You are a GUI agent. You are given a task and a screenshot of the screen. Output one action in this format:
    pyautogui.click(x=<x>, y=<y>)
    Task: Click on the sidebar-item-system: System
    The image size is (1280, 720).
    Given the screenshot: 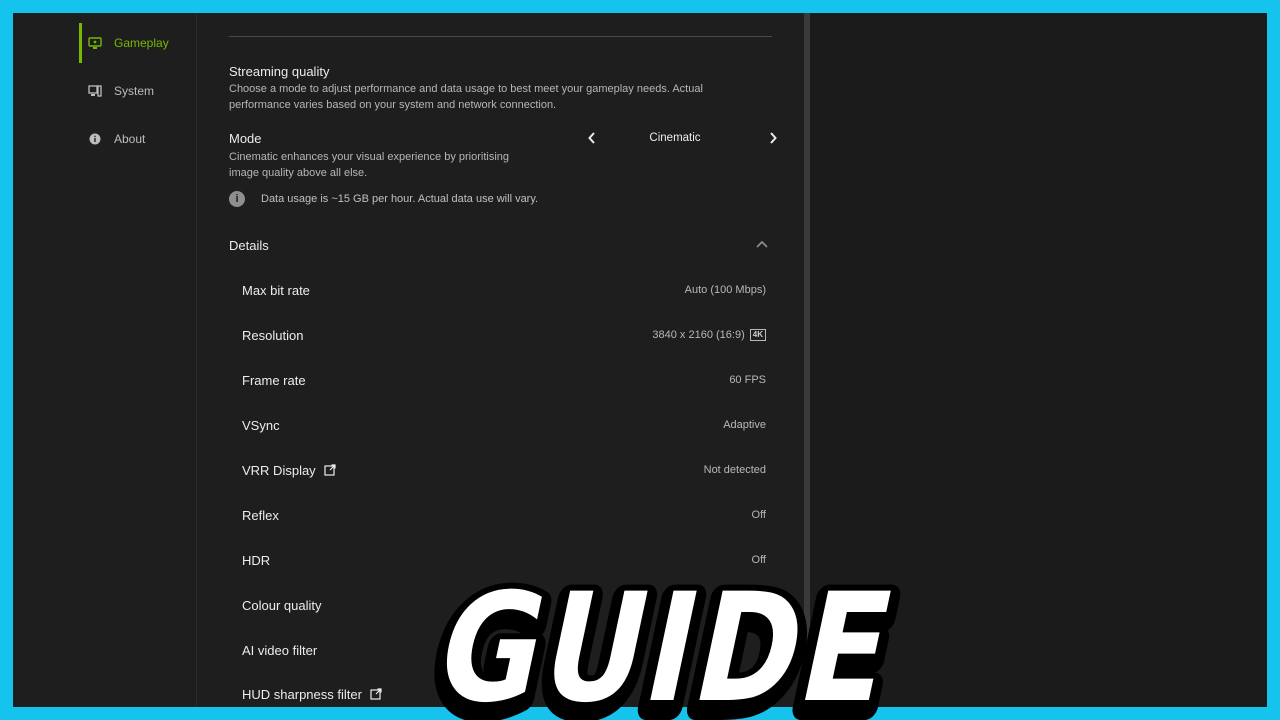 What is the action you would take?
    pyautogui.click(x=137, y=91)
    